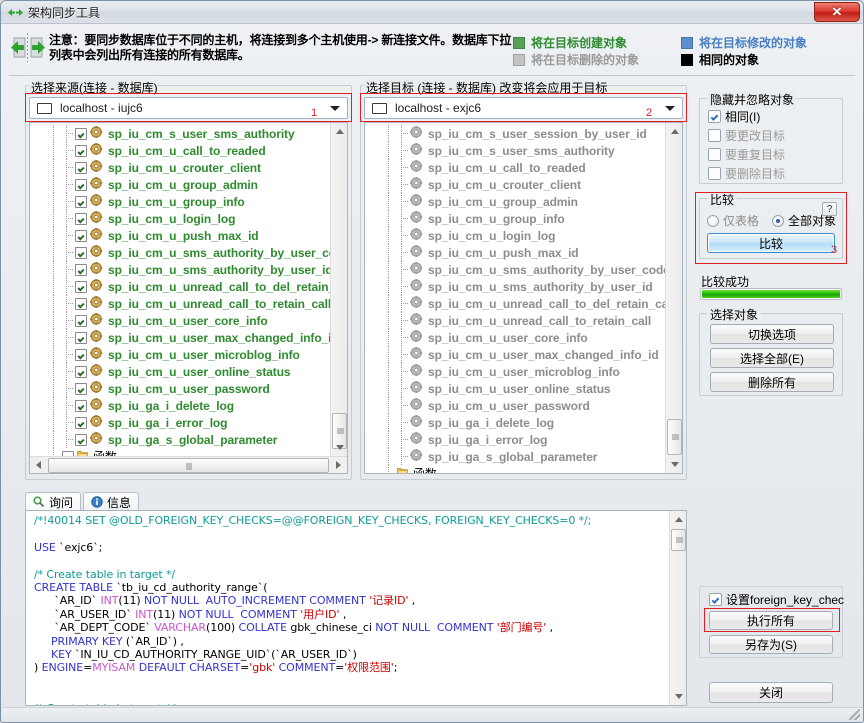 The width and height of the screenshot is (864, 723). Describe the element at coordinates (854, 714) in the screenshot. I see `resize-grip` at that location.